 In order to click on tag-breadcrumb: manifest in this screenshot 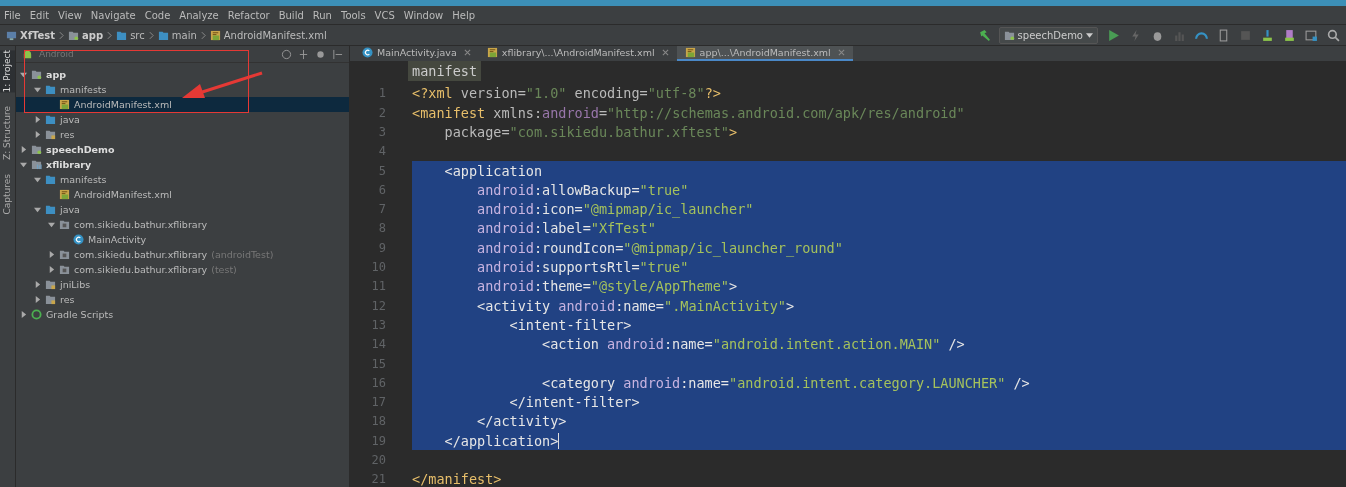, I will do `click(445, 70)`.